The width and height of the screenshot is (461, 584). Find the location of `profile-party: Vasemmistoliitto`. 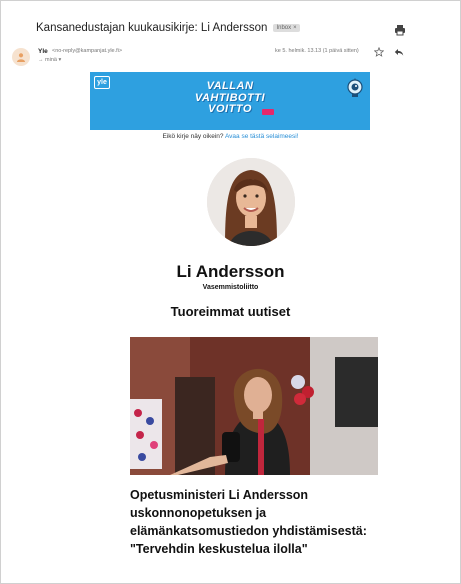

profile-party: Vasemmistoliitto is located at coordinates (230, 287).